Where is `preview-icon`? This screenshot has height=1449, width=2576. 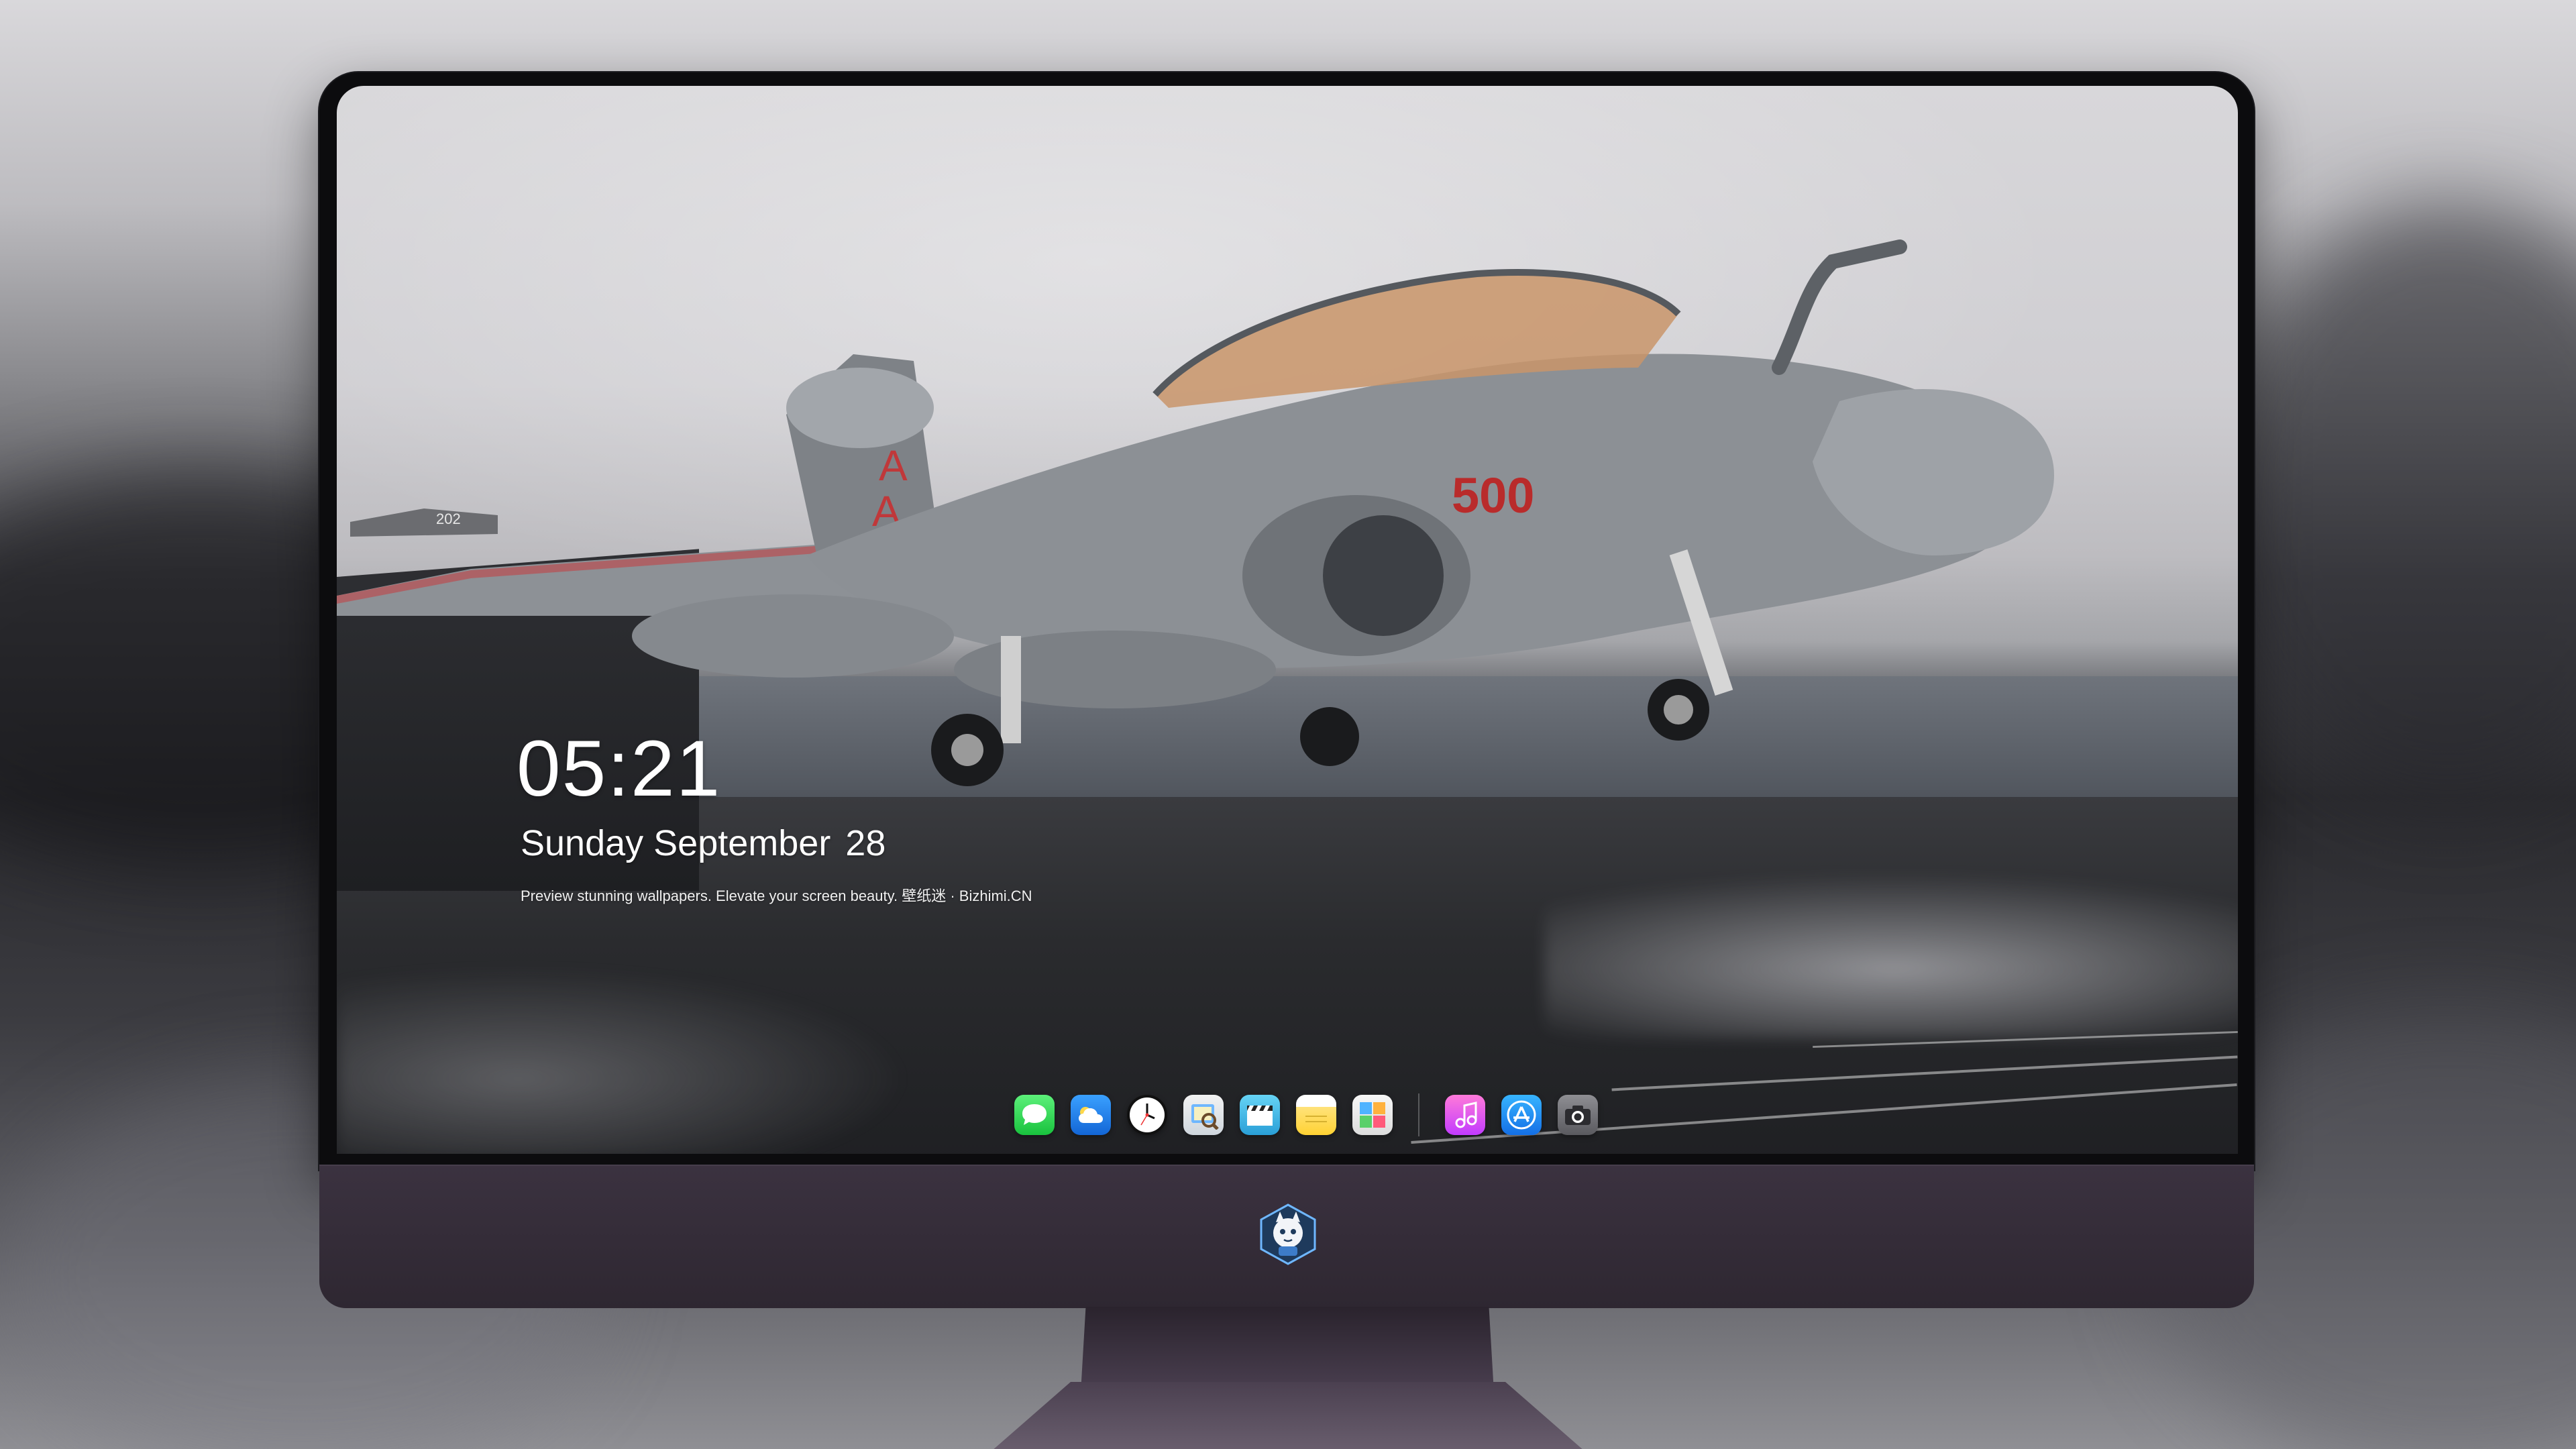
preview-icon is located at coordinates (1205, 1117).